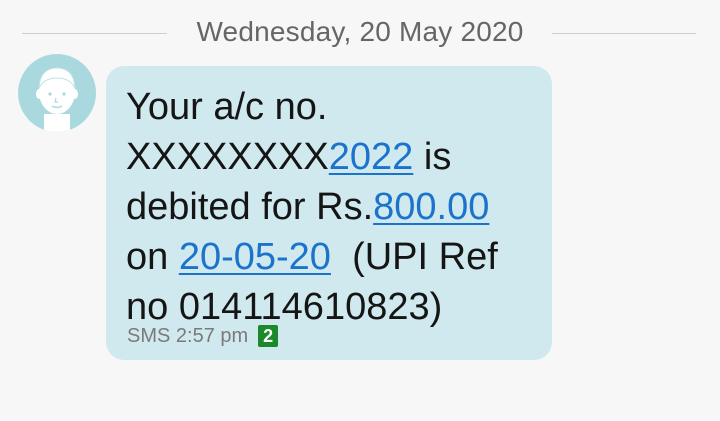  I want to click on message-line-4-suffix: (UPI Ref, so click(414, 257).